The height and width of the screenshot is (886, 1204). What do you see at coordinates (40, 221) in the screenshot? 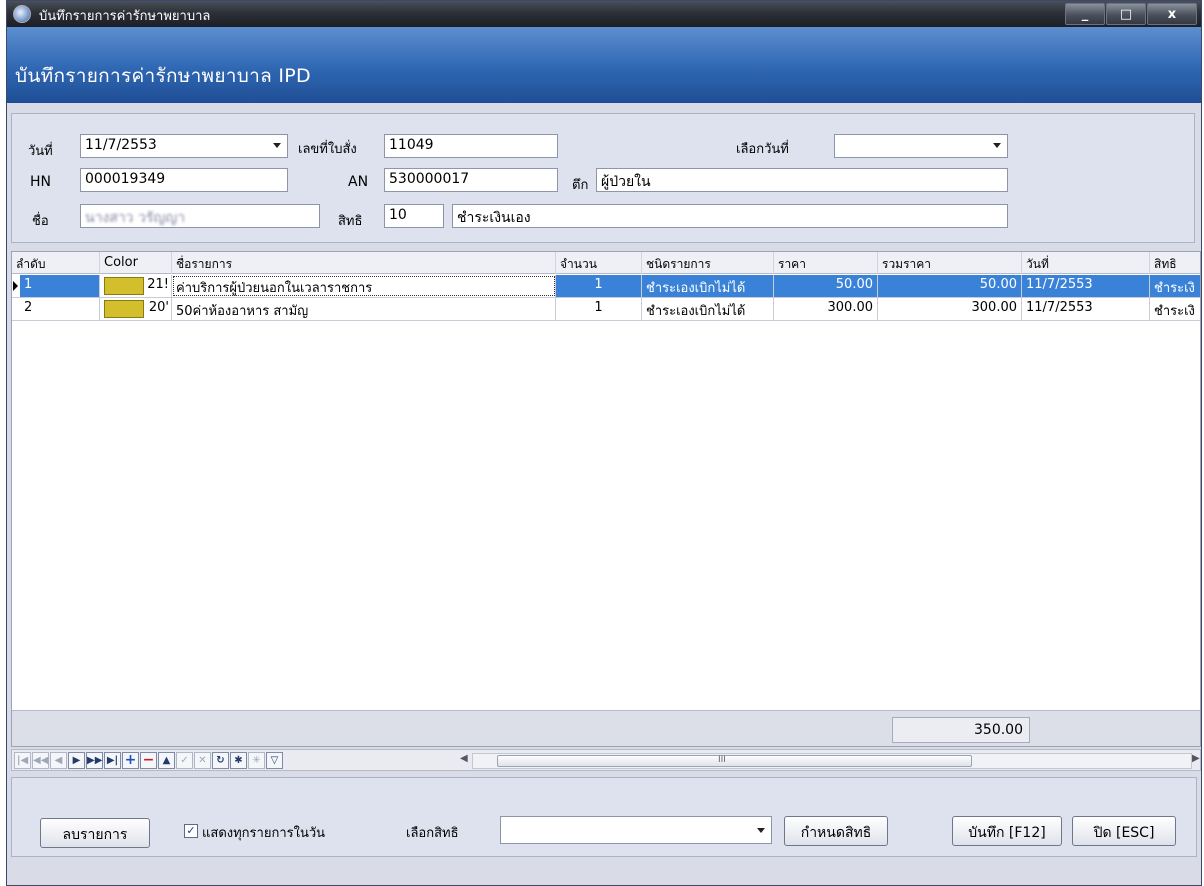
I see `name-label: ชื่อ` at bounding box center [40, 221].